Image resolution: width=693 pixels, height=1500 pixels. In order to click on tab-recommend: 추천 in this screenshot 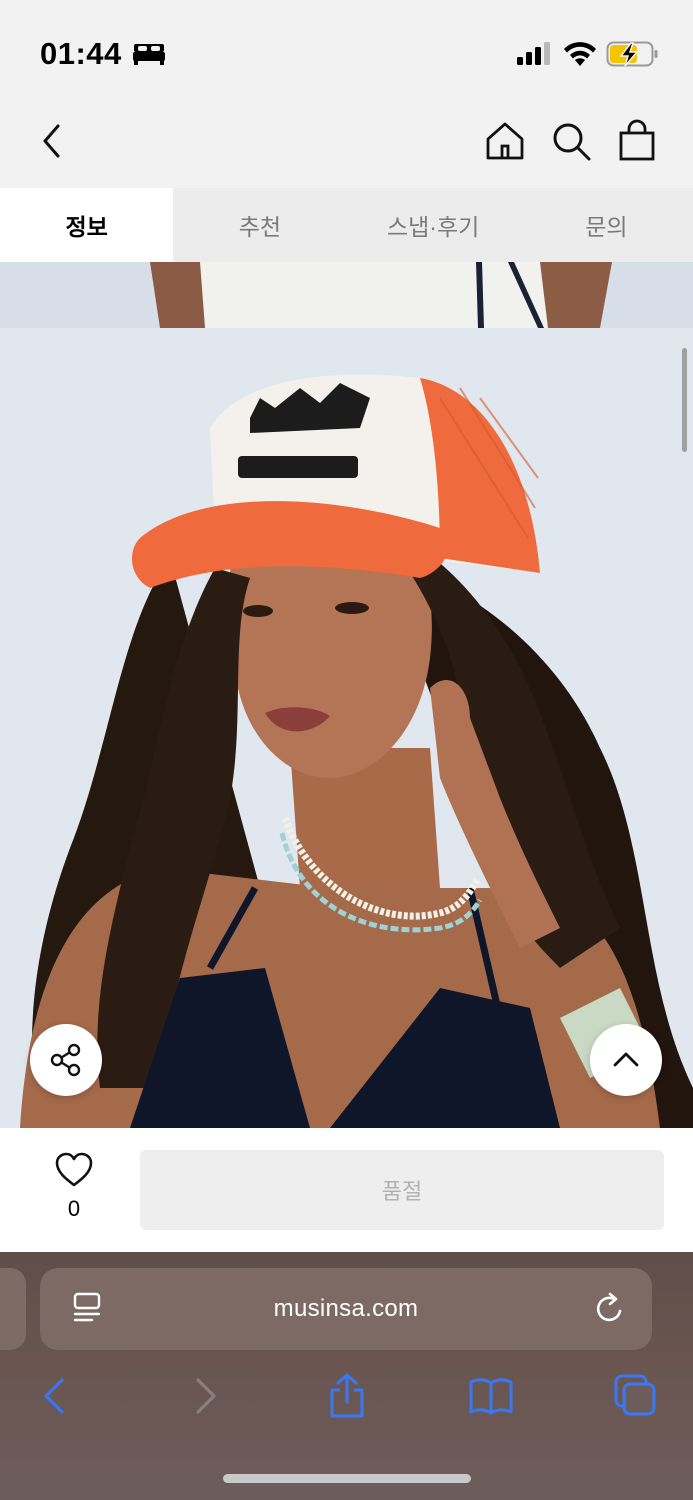, I will do `click(259, 225)`.